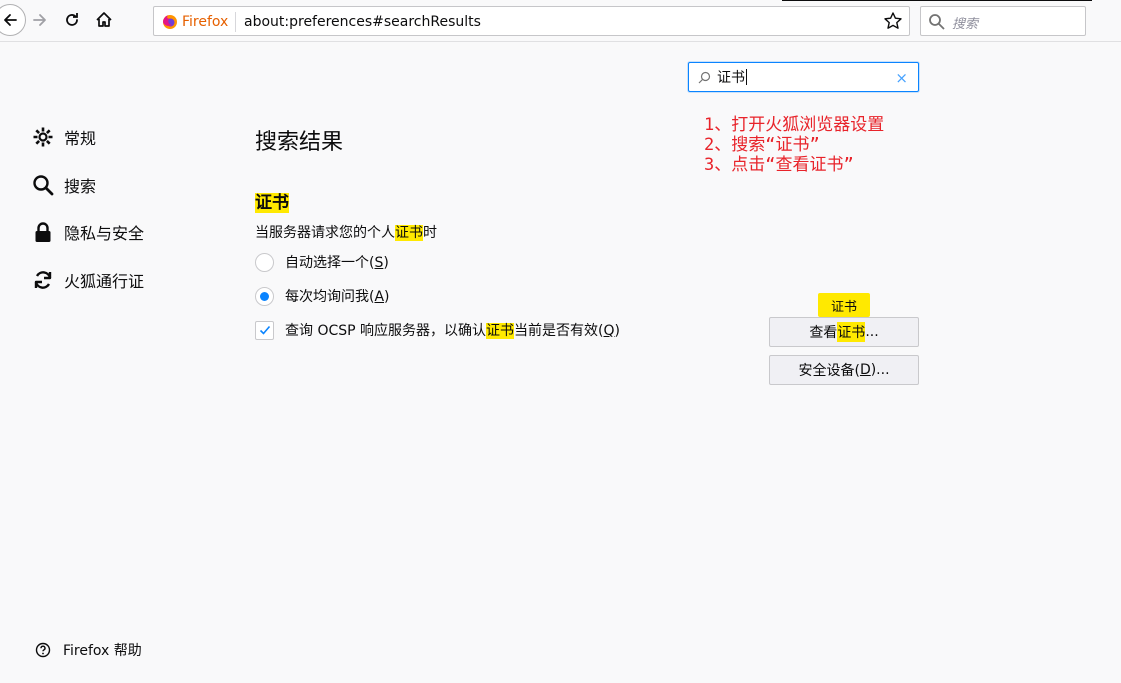 The image size is (1121, 683). What do you see at coordinates (337, 263) in the screenshot?
I see `radio-label: 自动选择一个(S)` at bounding box center [337, 263].